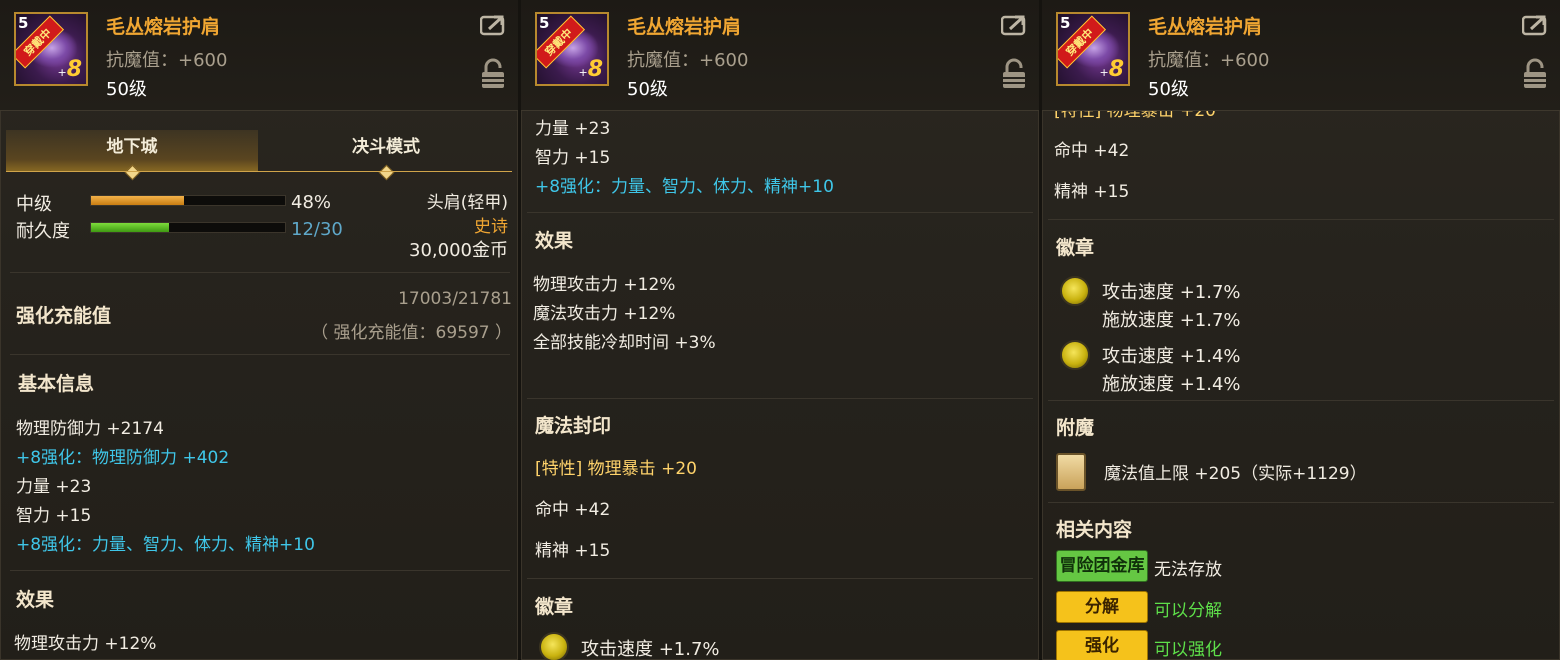  Describe the element at coordinates (132, 155) in the screenshot. I see `tab-dungeon: 地下城` at that location.